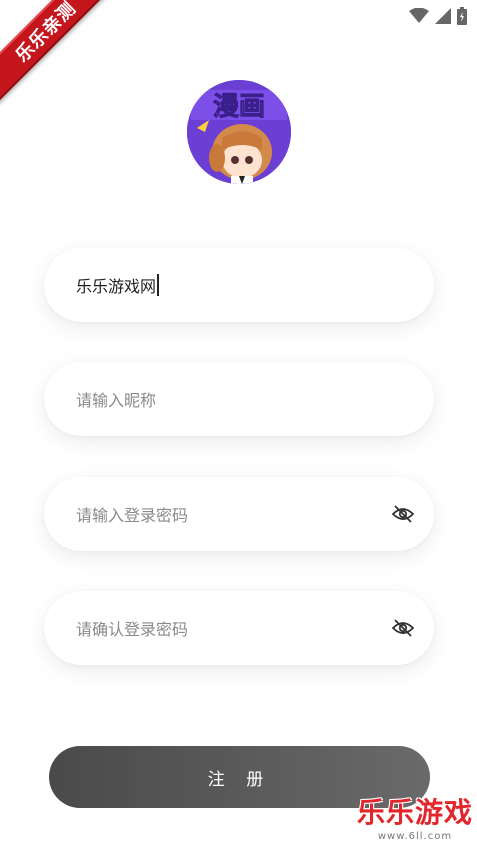  What do you see at coordinates (239, 399) in the screenshot?
I see `nickname-field: 请输入昵称` at bounding box center [239, 399].